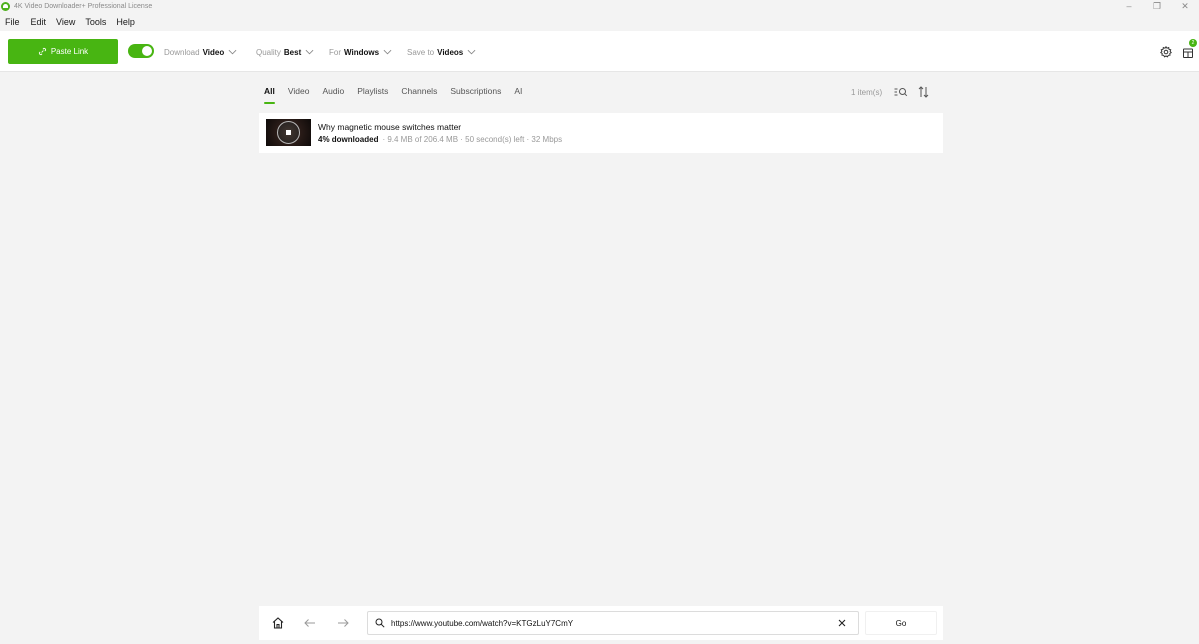 The width and height of the screenshot is (1199, 644). What do you see at coordinates (299, 95) in the screenshot?
I see `tab-video: Video` at bounding box center [299, 95].